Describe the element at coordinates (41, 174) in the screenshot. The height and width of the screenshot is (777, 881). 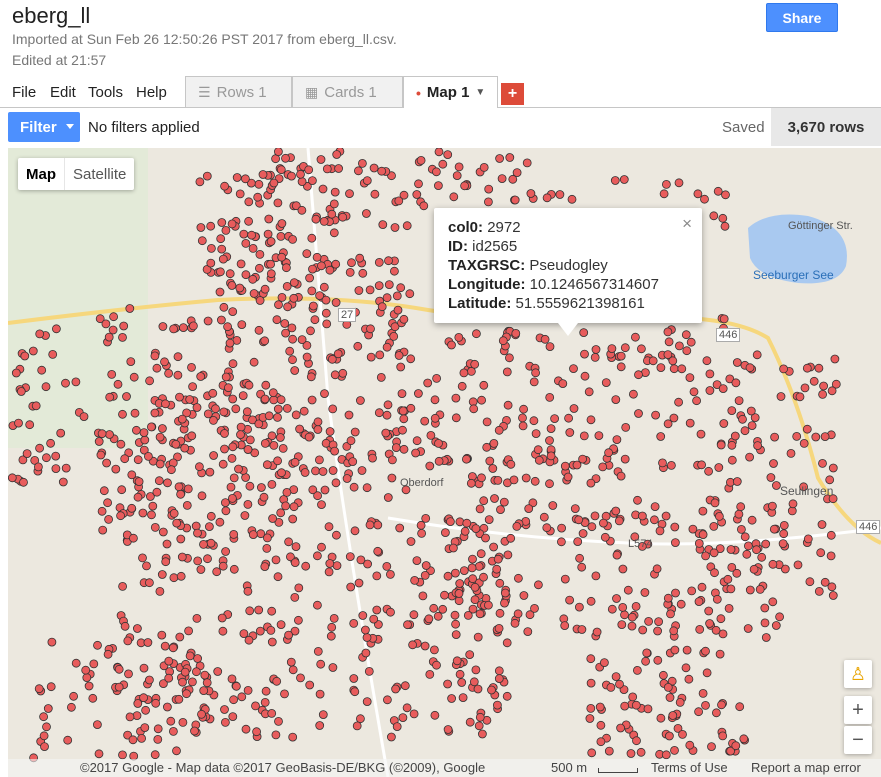
I see `map-type-map-button: Map` at that location.